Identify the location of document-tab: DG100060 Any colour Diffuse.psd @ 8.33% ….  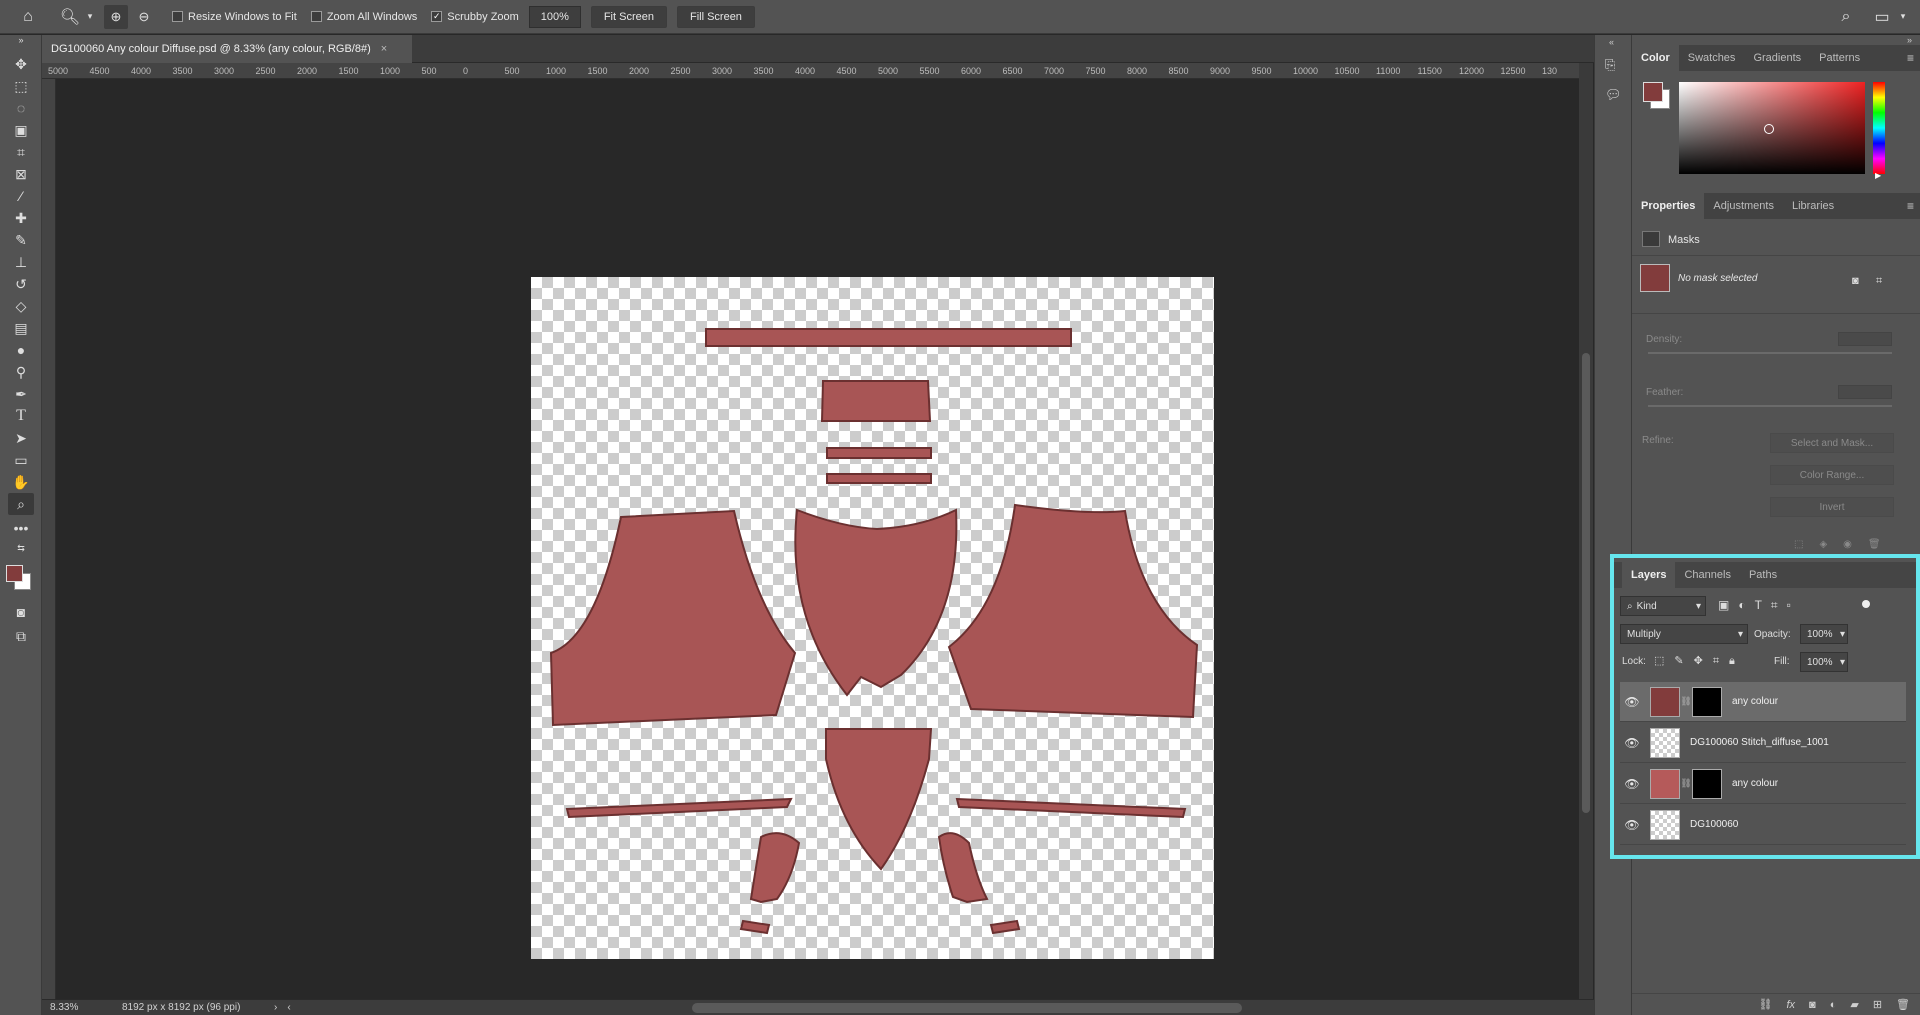
(227, 49).